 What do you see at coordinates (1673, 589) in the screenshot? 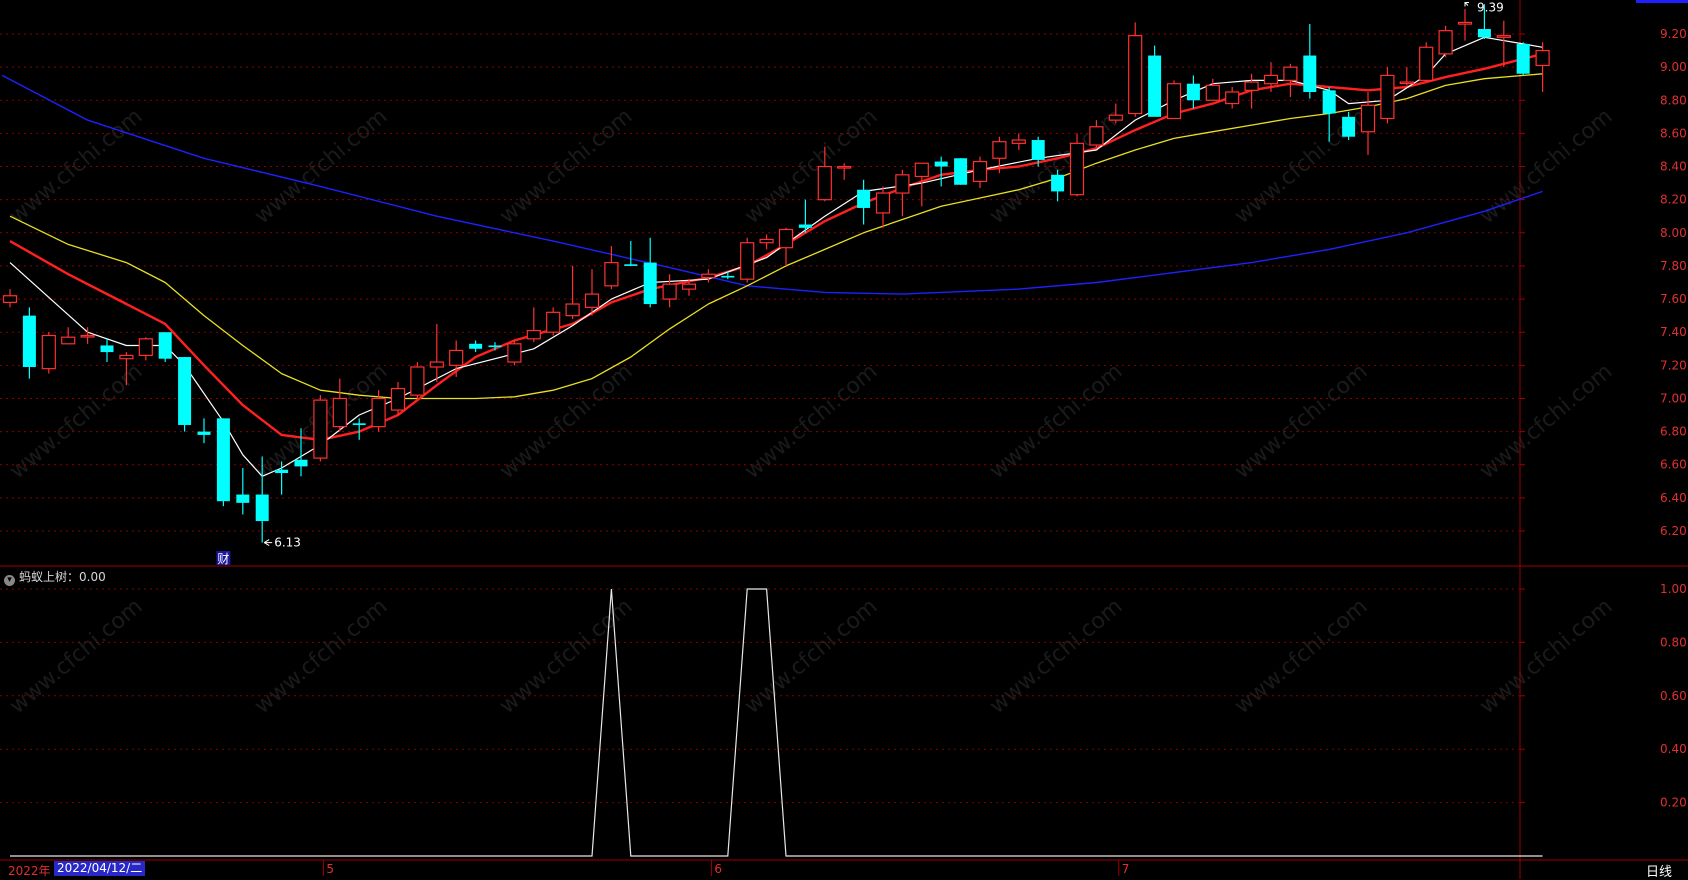
I see `indicator-y-tick-label: 1.00` at bounding box center [1673, 589].